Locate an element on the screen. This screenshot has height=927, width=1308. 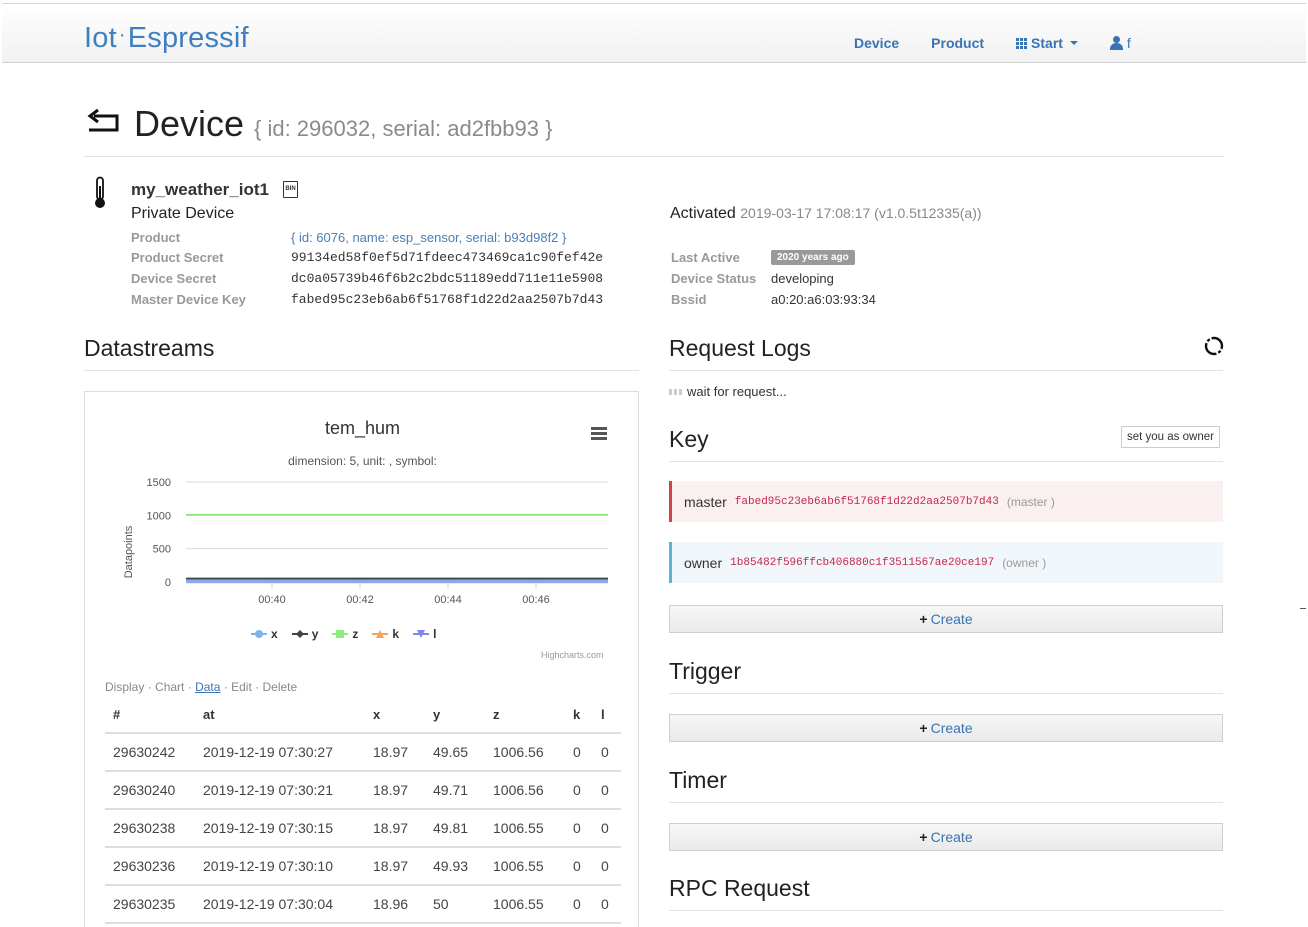
table-cell: 49.93 is located at coordinates (455, 866).